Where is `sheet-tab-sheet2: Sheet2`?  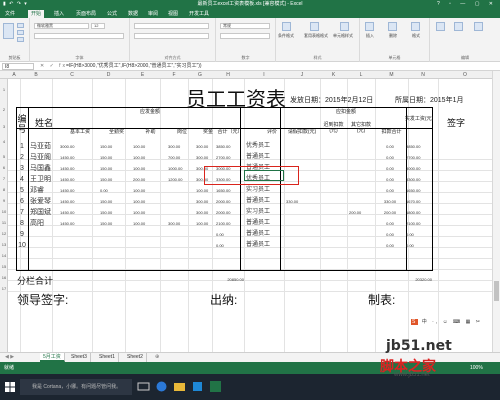
sheet-tab-sheet2: Sheet2 is located at coordinates (135, 357).